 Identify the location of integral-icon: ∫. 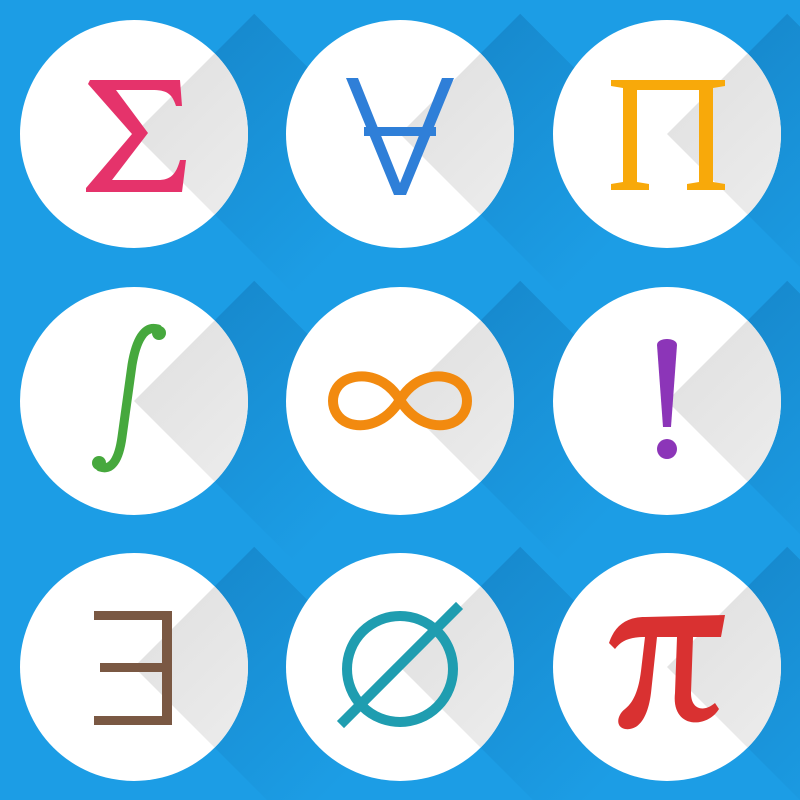
(134, 401).